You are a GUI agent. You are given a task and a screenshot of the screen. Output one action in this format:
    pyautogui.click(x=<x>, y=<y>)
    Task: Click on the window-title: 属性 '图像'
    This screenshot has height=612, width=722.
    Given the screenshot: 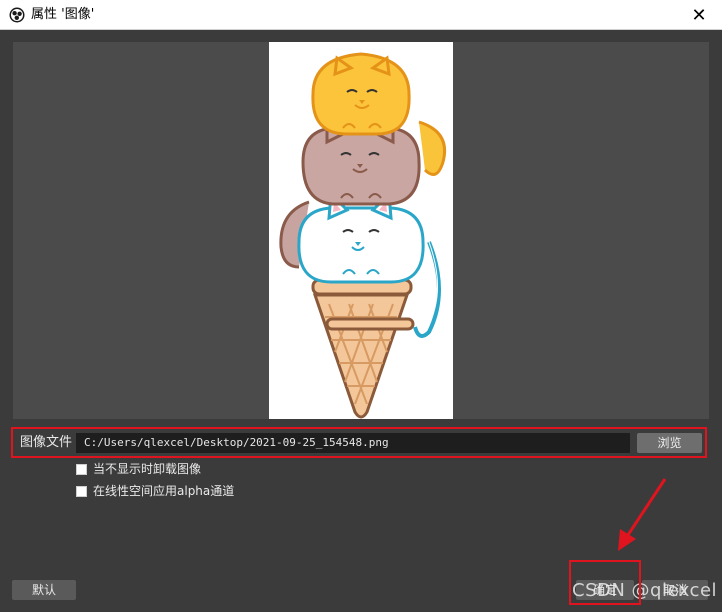 What is the action you would take?
    pyautogui.click(x=63, y=14)
    